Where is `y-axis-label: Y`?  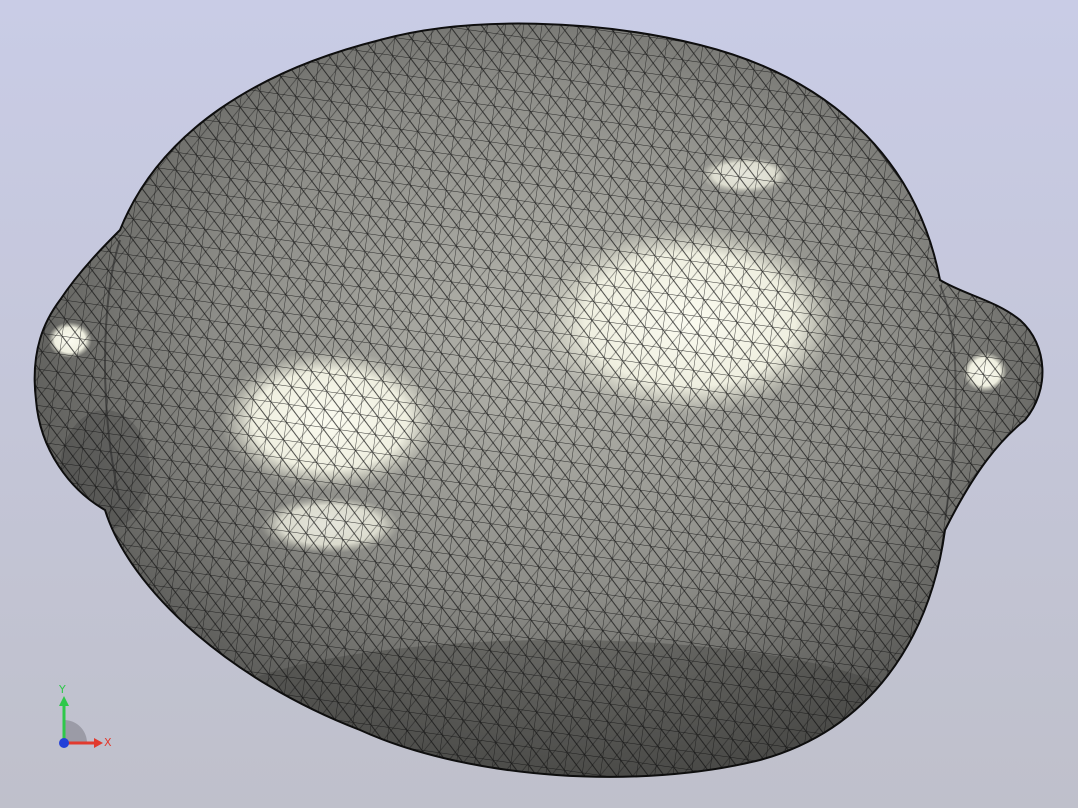 y-axis-label: Y is located at coordinates (62, 689).